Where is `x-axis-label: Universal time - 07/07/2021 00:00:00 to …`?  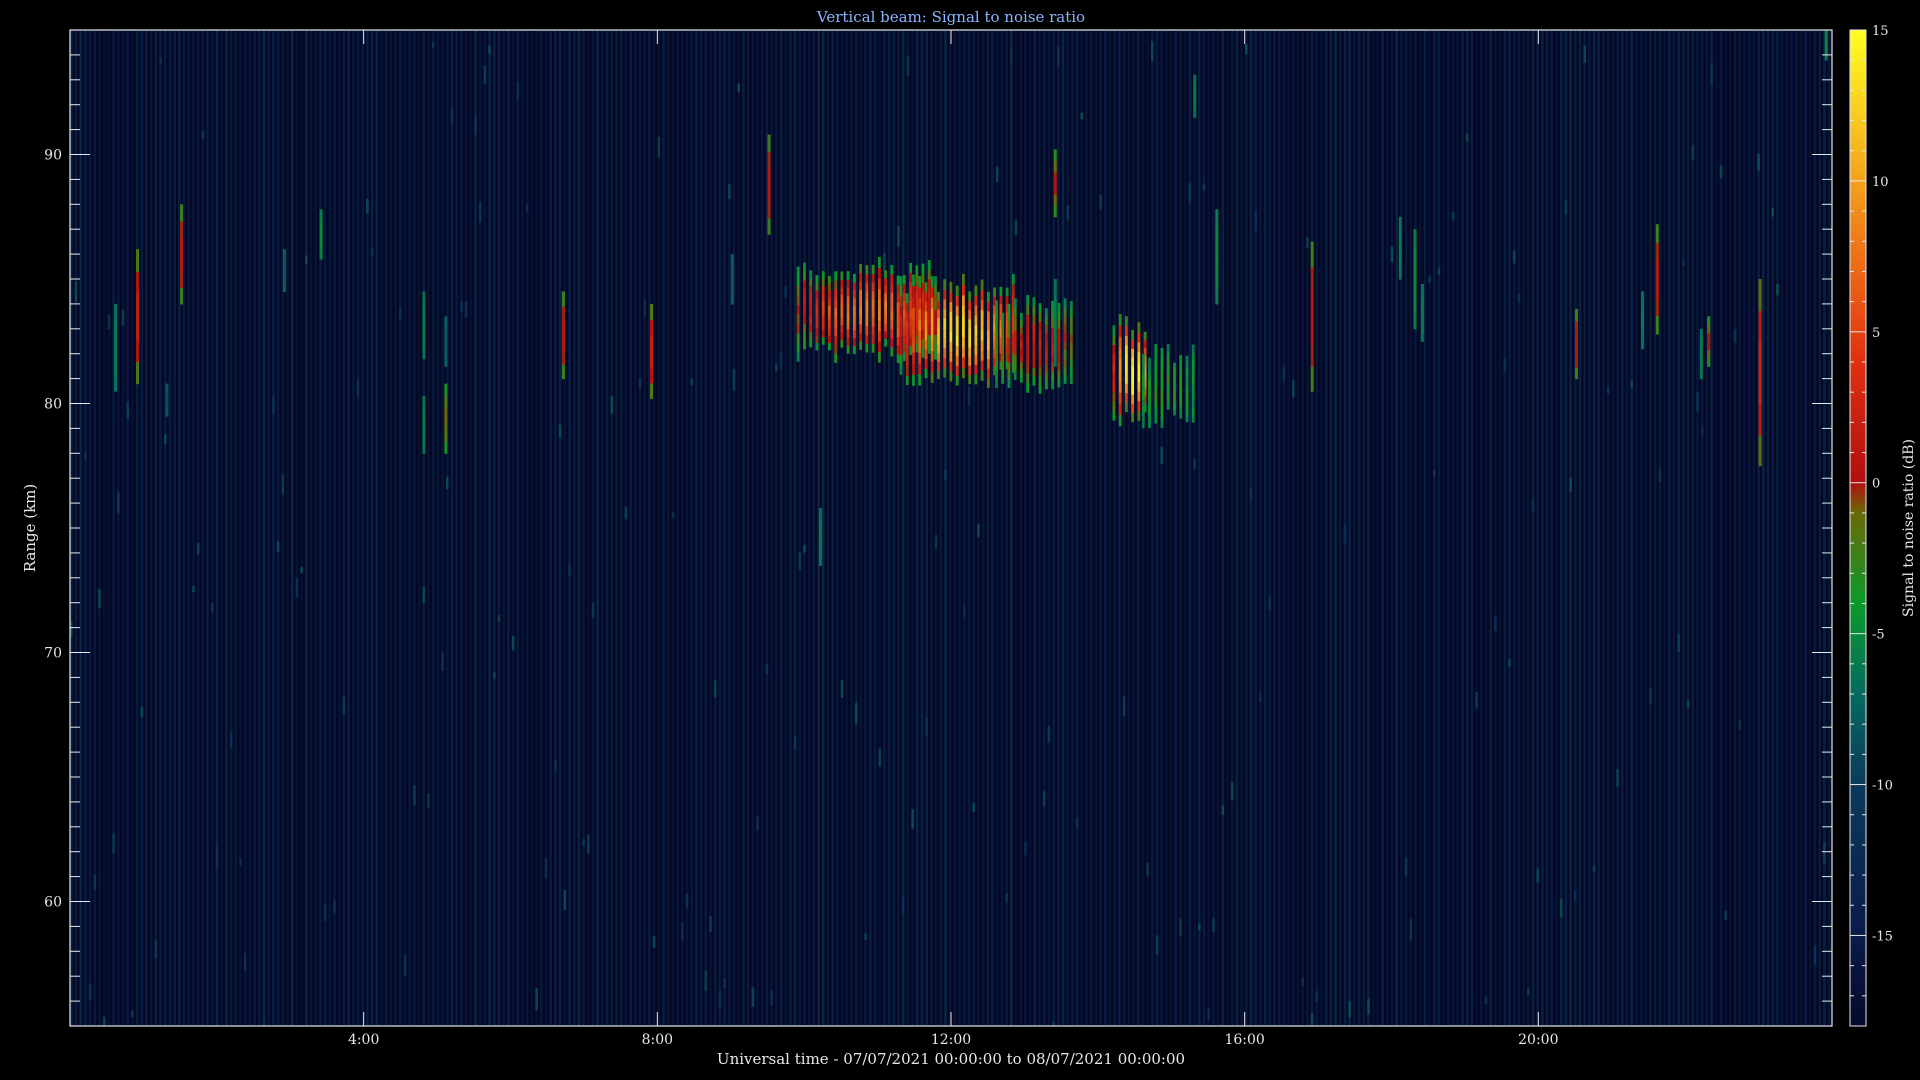
x-axis-label: Universal time - 07/07/2021 00:00:00 to … is located at coordinates (951, 1059).